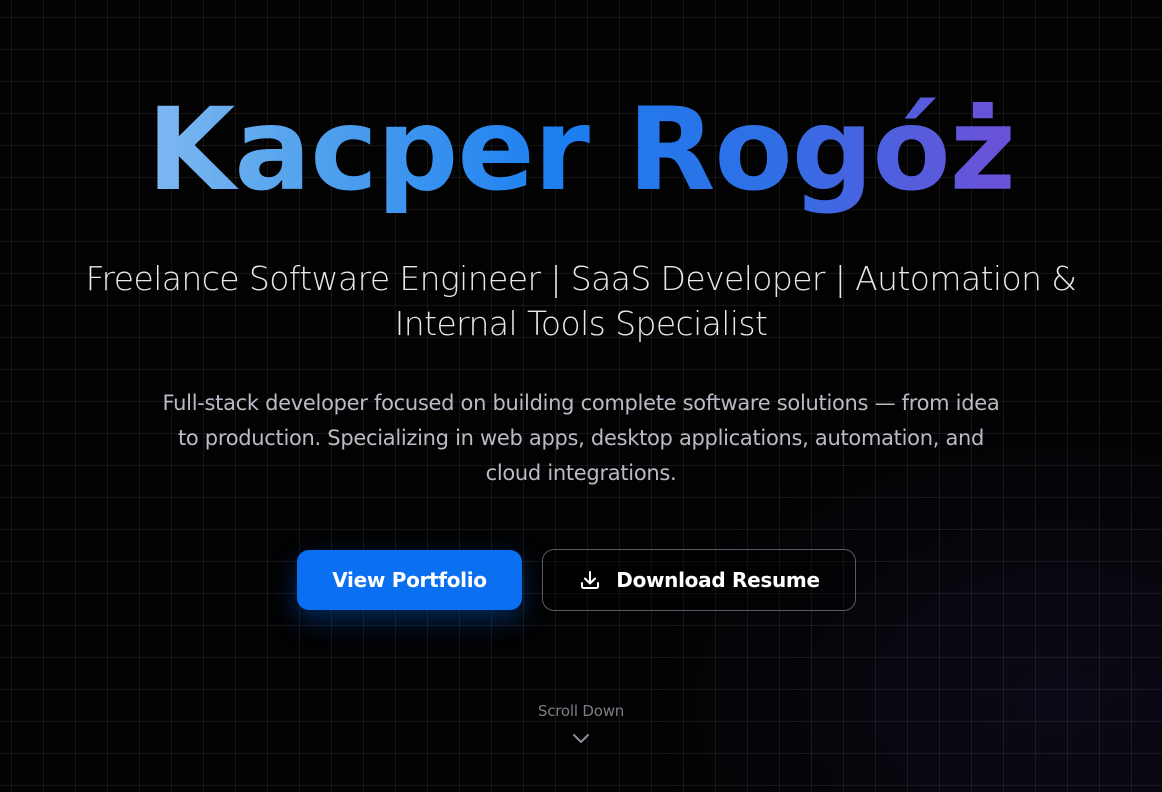 The width and height of the screenshot is (1162, 792). I want to click on download-resume-button: Download Resume, so click(699, 580).